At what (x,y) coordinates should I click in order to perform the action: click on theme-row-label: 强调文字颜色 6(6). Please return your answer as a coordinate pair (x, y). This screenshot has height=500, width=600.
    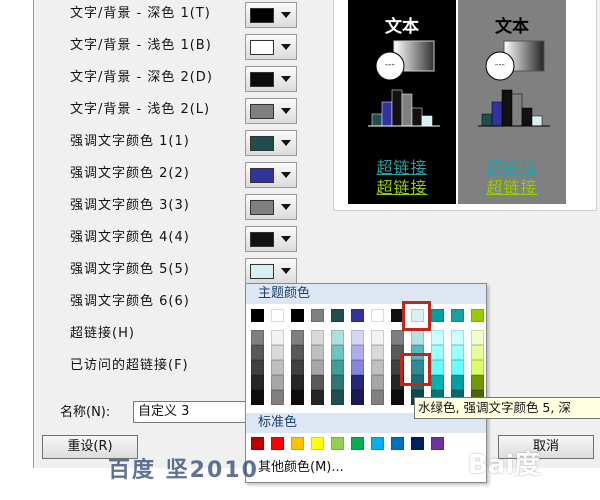
    Looking at the image, I should click on (130, 301).